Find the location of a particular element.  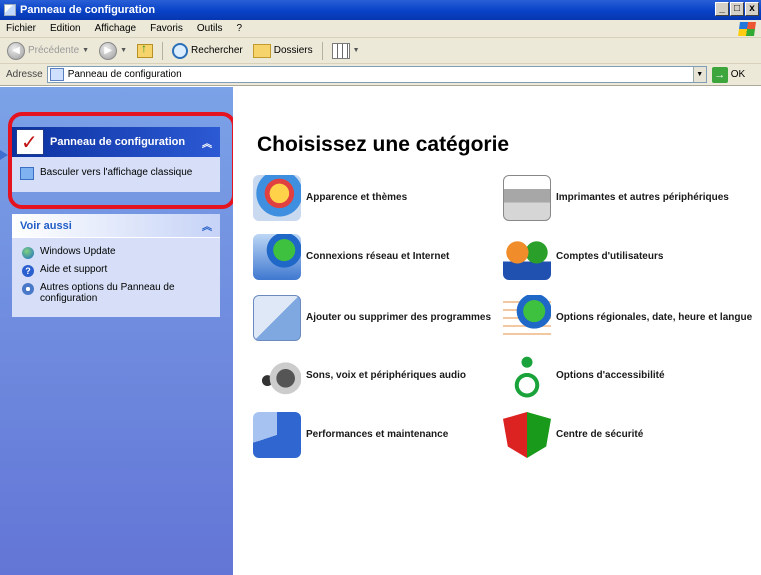

address-bar: Adresse Panneau de configuration ▼ → OK is located at coordinates (380, 75).